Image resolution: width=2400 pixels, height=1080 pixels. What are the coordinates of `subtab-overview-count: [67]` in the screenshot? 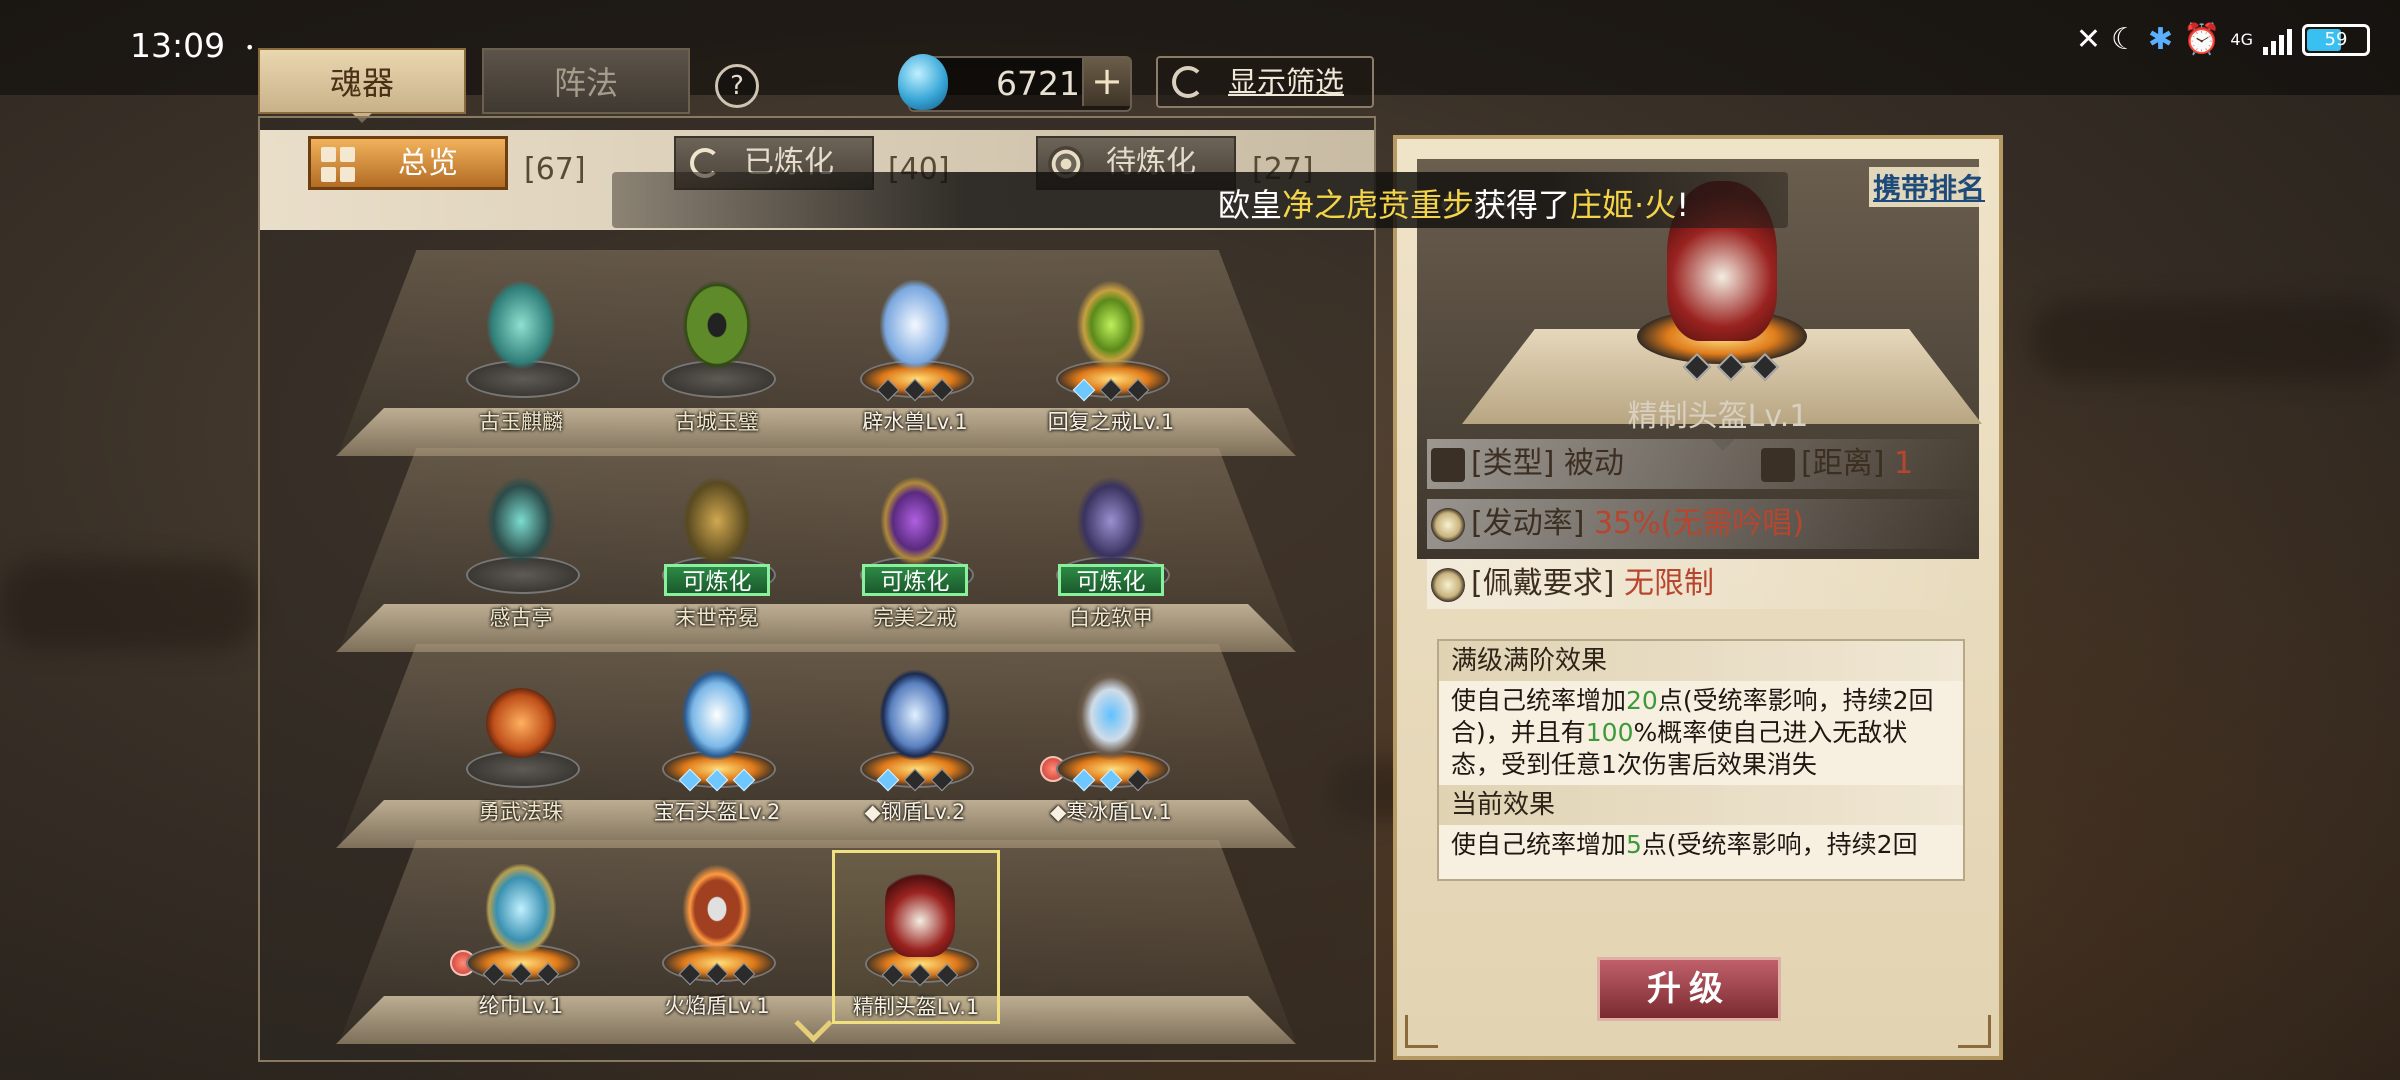 It's located at (555, 169).